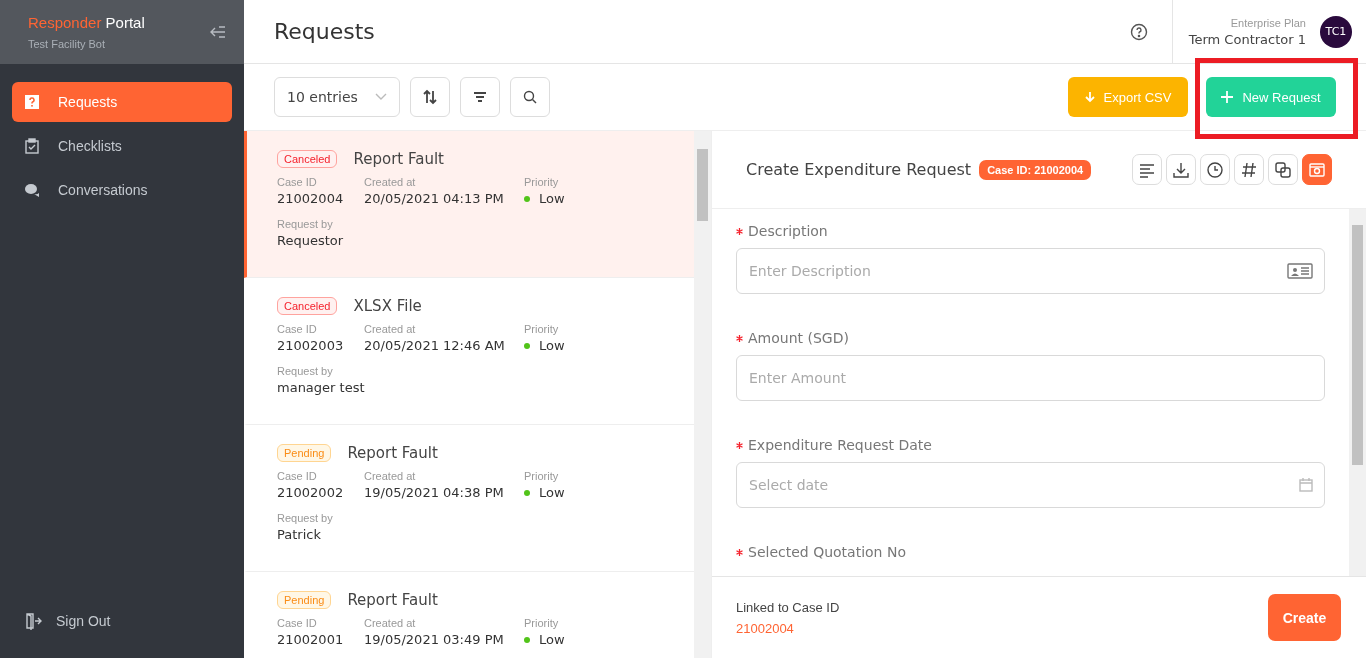 This screenshot has width=1366, height=658. I want to click on nav-item: Conversations, so click(122, 190).